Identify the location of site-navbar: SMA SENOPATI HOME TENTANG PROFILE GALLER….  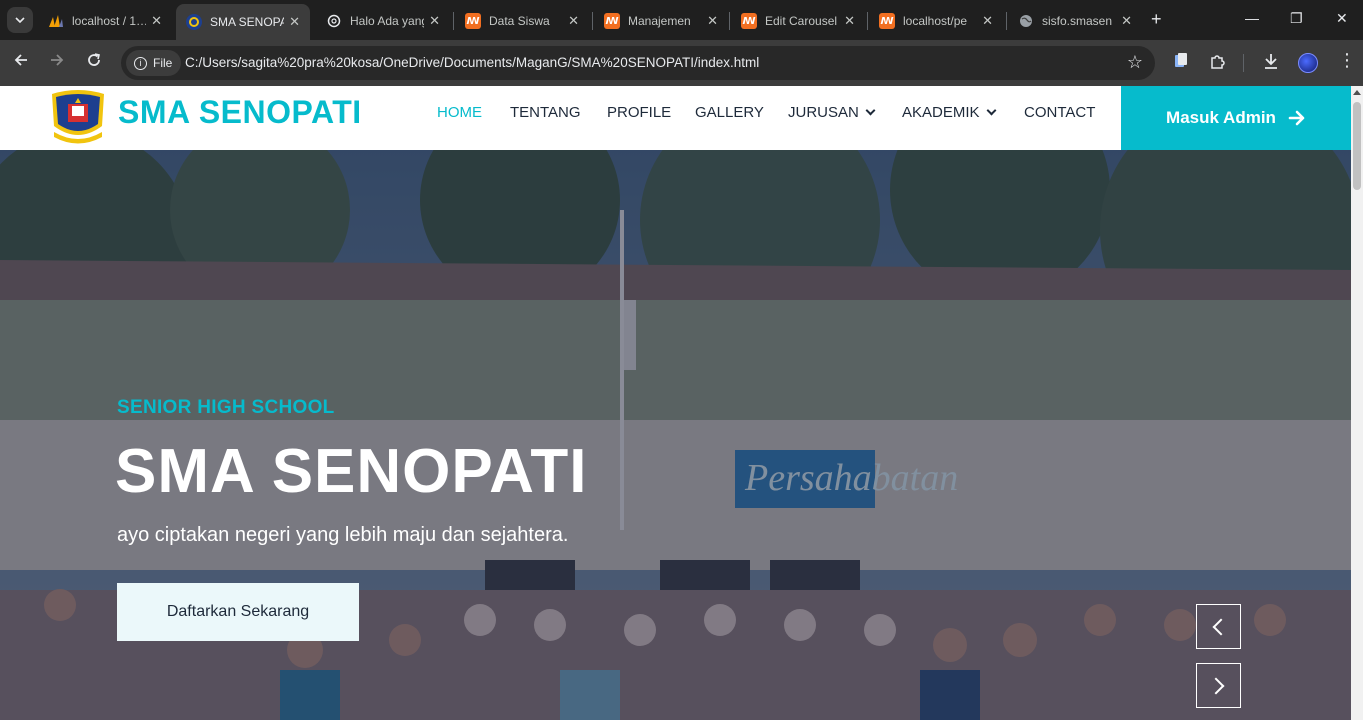
(675, 118).